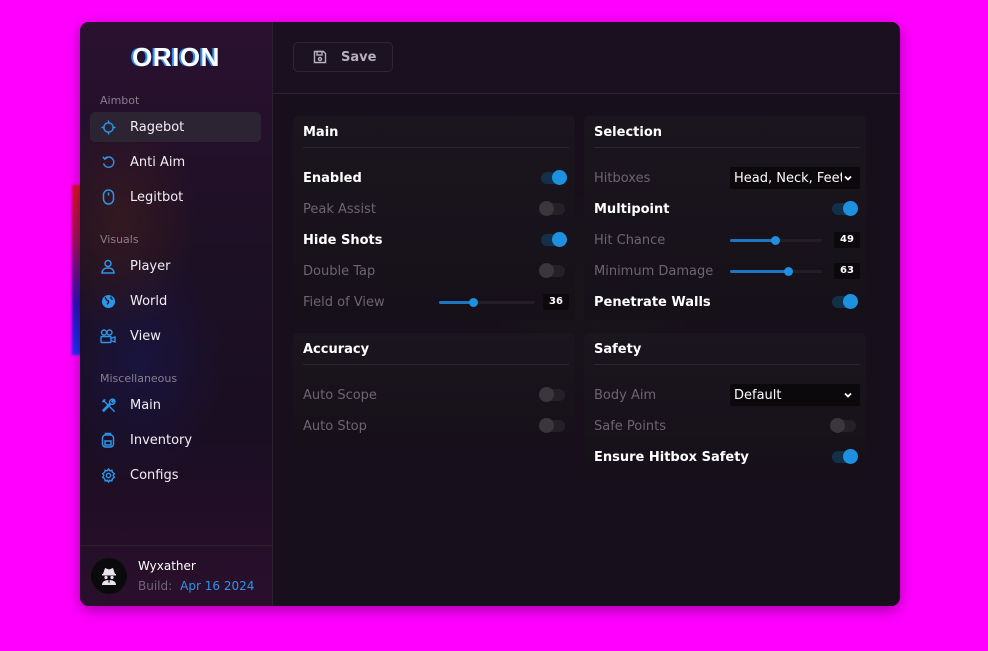 The width and height of the screenshot is (988, 651). Describe the element at coordinates (145, 336) in the screenshot. I see `sidebar-item-label: View` at that location.